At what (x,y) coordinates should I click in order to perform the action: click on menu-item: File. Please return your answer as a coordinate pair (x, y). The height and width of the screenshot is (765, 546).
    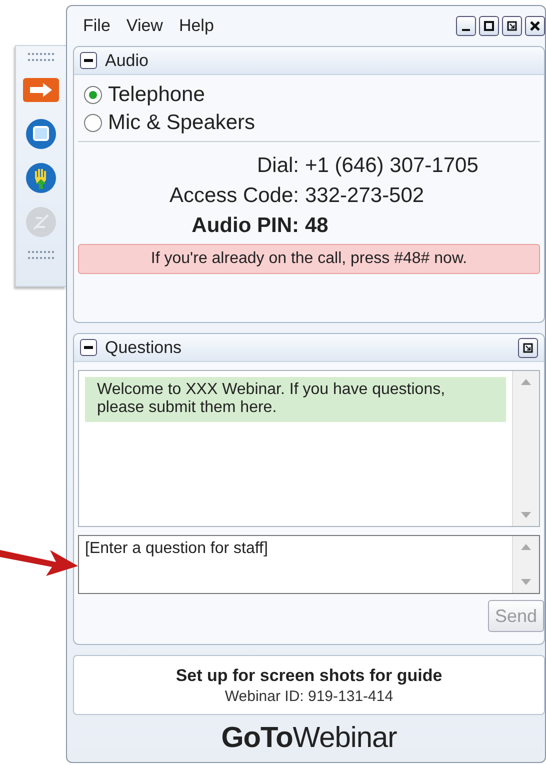
    Looking at the image, I should click on (96, 26).